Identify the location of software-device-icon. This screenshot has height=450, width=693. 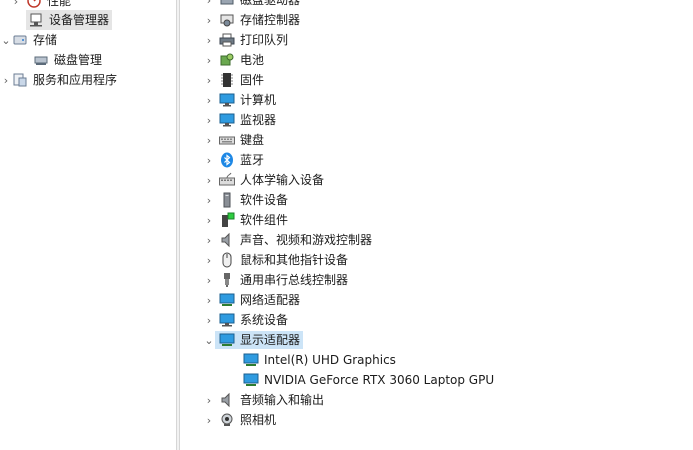
(227, 200).